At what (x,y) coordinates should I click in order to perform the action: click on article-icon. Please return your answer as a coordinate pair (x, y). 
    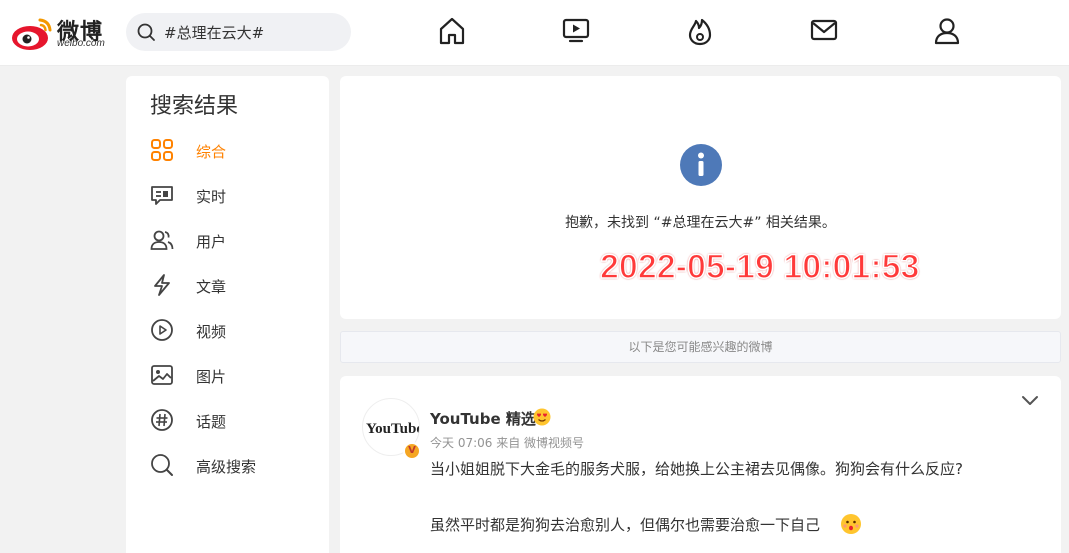
    Looking at the image, I should click on (162, 285).